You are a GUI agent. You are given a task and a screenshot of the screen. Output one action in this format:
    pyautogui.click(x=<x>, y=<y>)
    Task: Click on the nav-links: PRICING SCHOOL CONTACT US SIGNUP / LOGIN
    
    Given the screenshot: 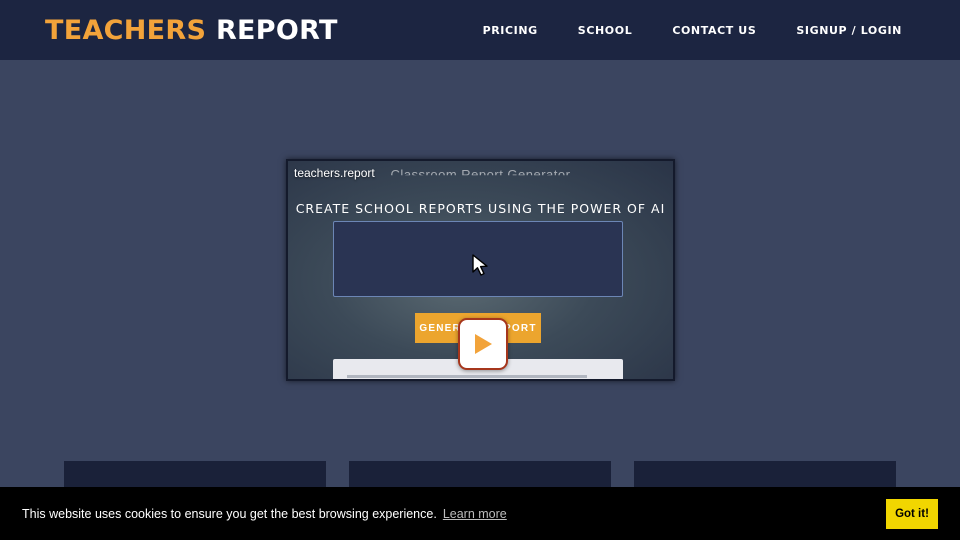 What is the action you would take?
    pyautogui.click(x=692, y=30)
    